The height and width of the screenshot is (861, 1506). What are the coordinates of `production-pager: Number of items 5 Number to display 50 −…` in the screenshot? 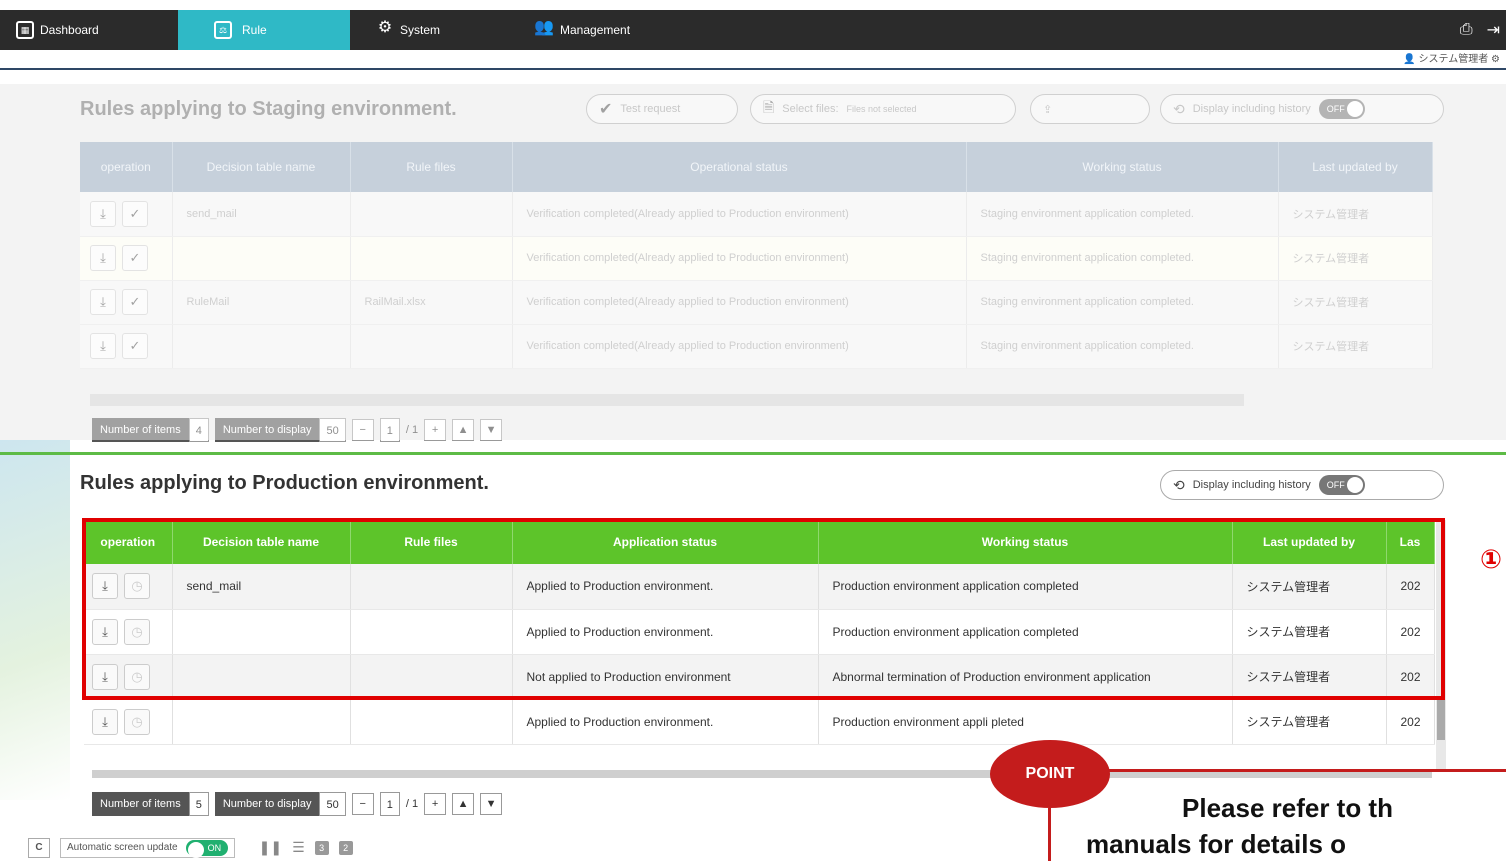 It's located at (297, 804).